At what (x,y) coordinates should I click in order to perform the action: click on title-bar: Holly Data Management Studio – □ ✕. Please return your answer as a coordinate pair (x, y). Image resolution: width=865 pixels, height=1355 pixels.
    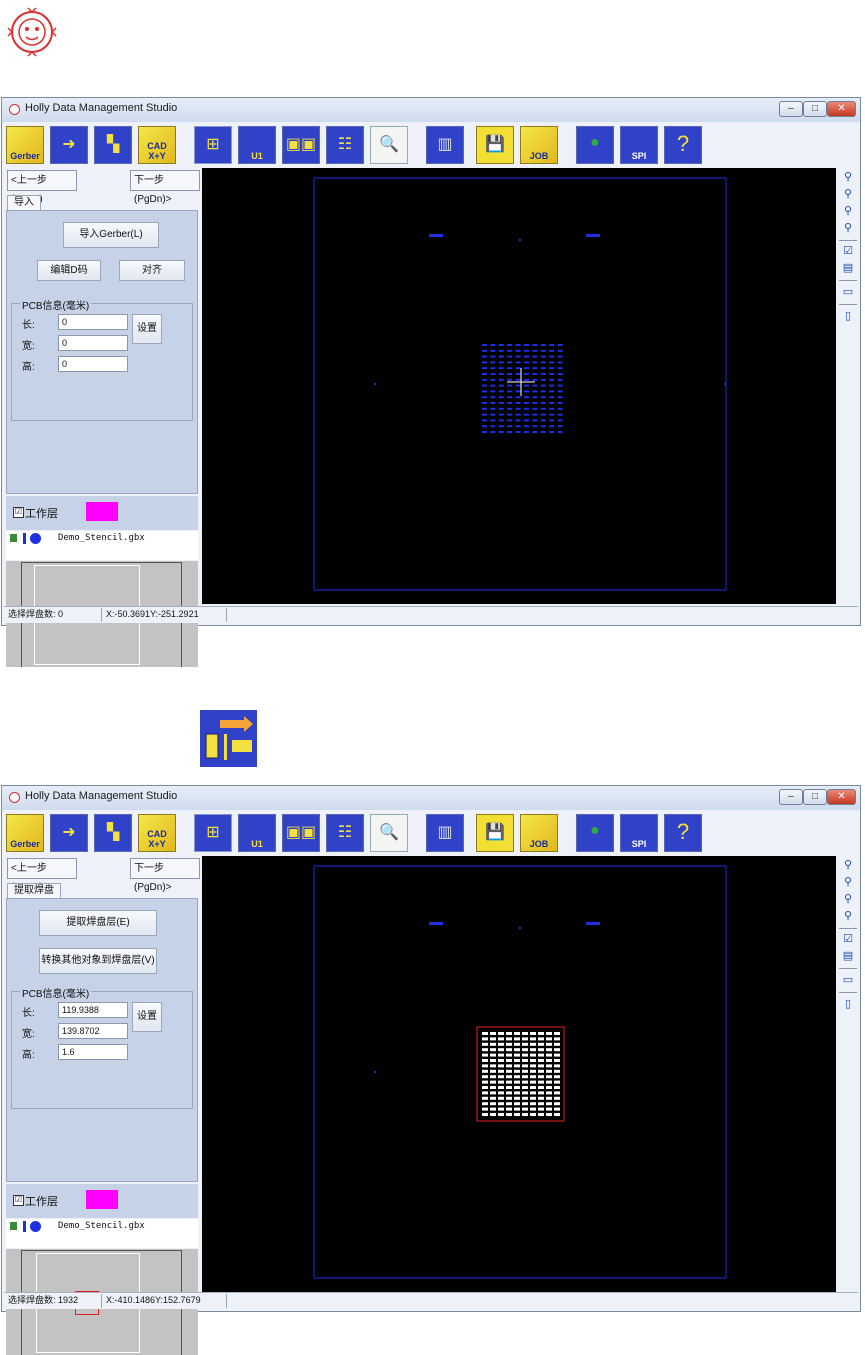
    Looking at the image, I should click on (431, 110).